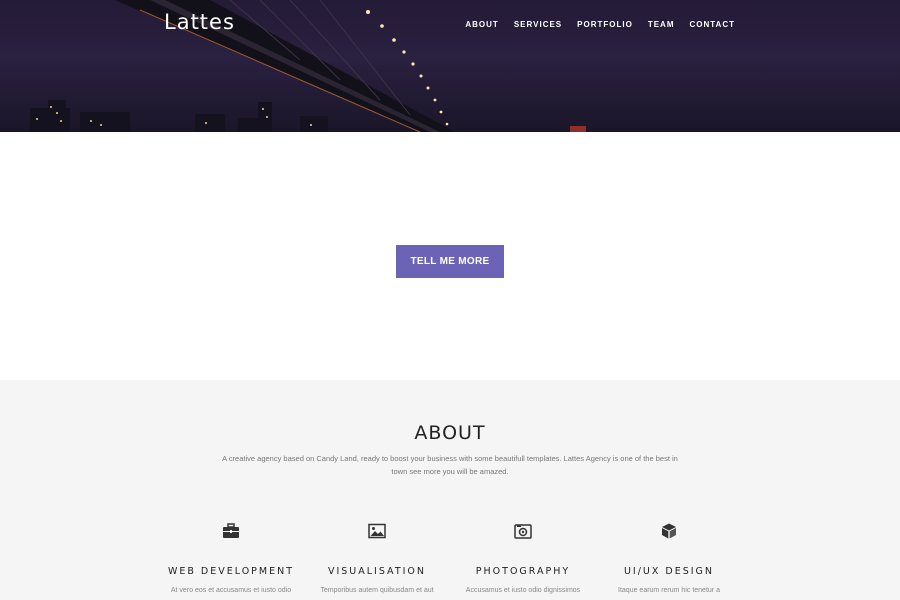 The height and width of the screenshot is (600, 900). What do you see at coordinates (669, 590) in the screenshot?
I see `service-text: Itaque earum rerum hic tenetur a` at bounding box center [669, 590].